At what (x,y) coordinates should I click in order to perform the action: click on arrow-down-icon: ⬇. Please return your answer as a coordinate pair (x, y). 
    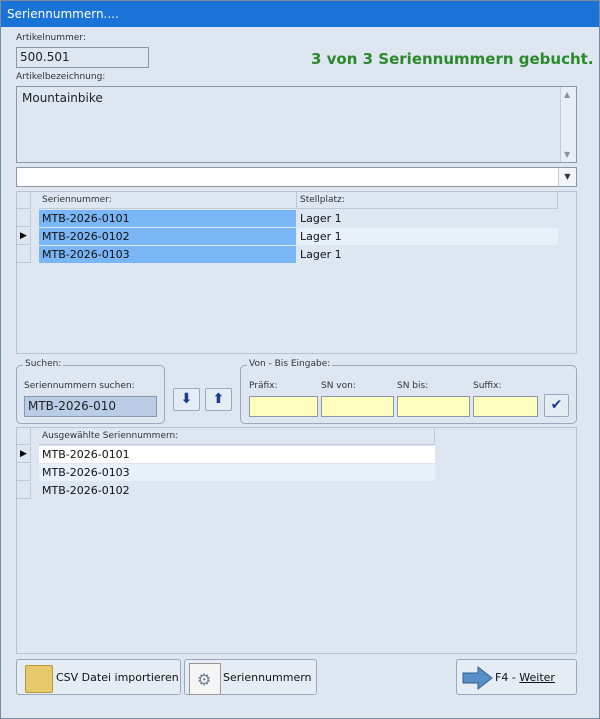
    Looking at the image, I should click on (186, 399).